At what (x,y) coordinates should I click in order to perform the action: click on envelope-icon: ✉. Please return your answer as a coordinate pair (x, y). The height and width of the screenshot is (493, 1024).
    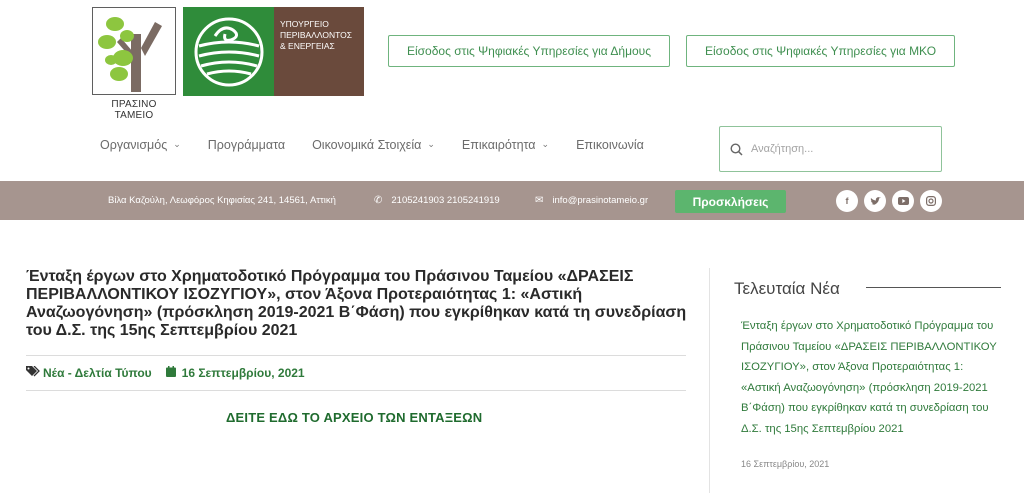
    Looking at the image, I should click on (539, 200).